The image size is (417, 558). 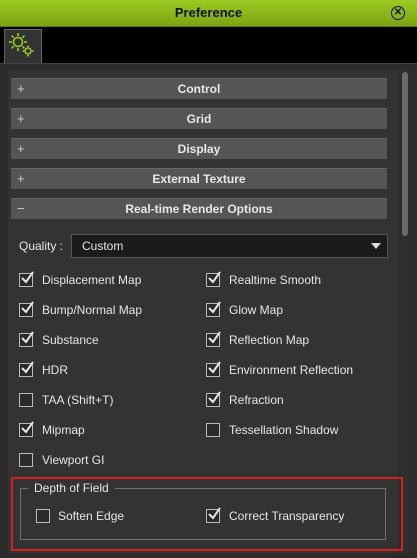 I want to click on section-label: Grid, so click(x=199, y=119).